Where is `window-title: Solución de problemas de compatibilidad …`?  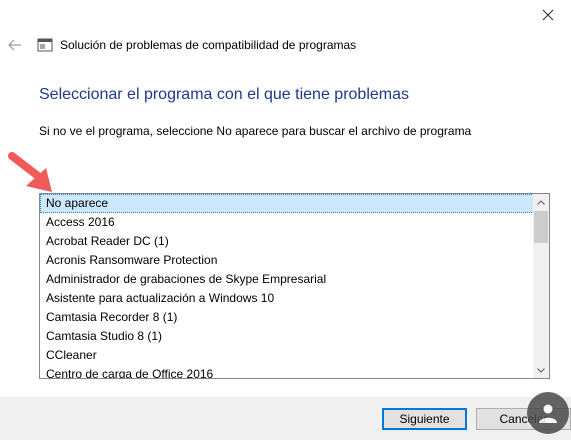
window-title: Solución de problemas de compatibilidad … is located at coordinates (208, 45).